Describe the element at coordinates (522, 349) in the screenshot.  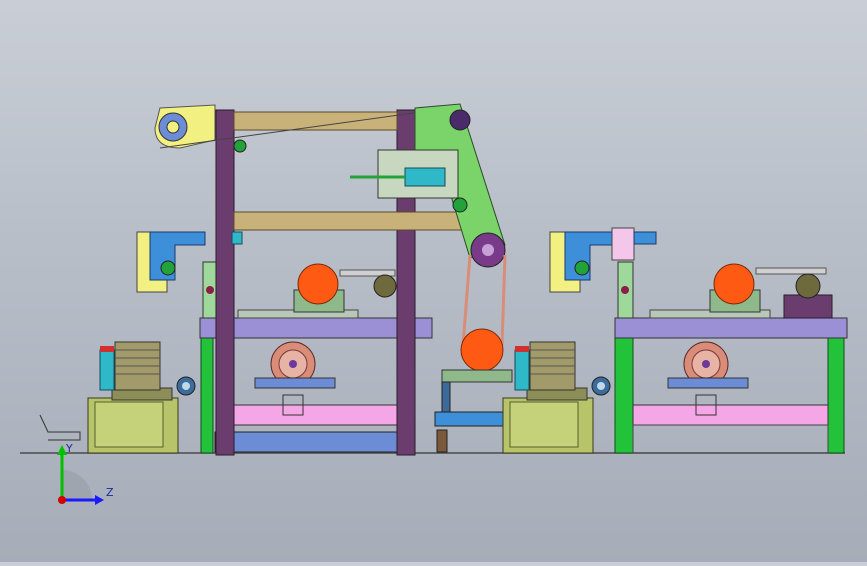
I see `valve-cap-middle` at that location.